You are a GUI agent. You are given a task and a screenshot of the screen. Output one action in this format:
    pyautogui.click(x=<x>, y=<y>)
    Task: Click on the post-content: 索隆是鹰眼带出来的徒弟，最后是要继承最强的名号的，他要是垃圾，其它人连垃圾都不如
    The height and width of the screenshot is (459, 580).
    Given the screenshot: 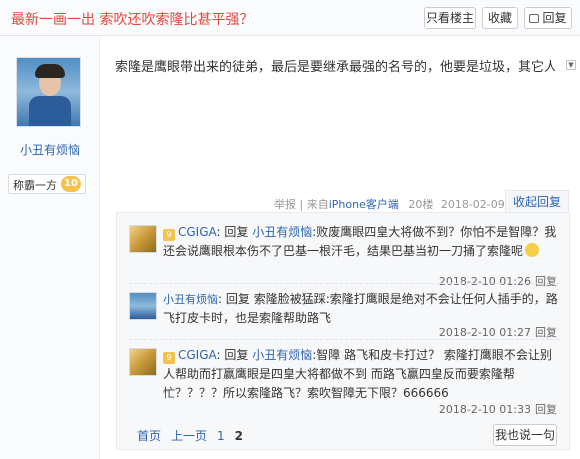 What is the action you would take?
    pyautogui.click(x=335, y=67)
    